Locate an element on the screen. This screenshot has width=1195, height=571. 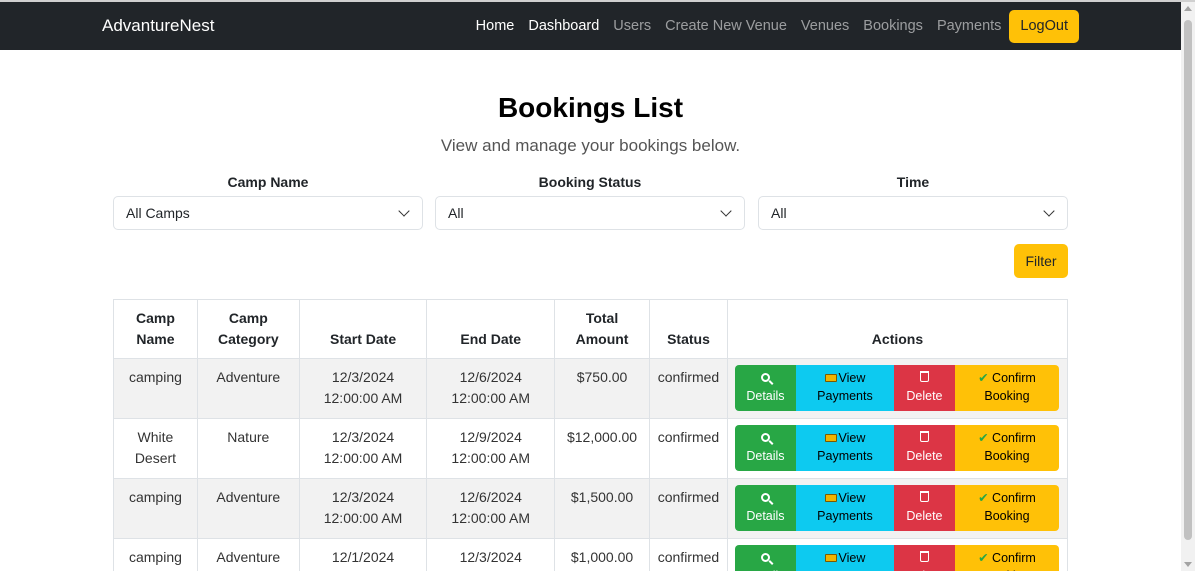
cell-camp-category: Nature is located at coordinates (248, 448).